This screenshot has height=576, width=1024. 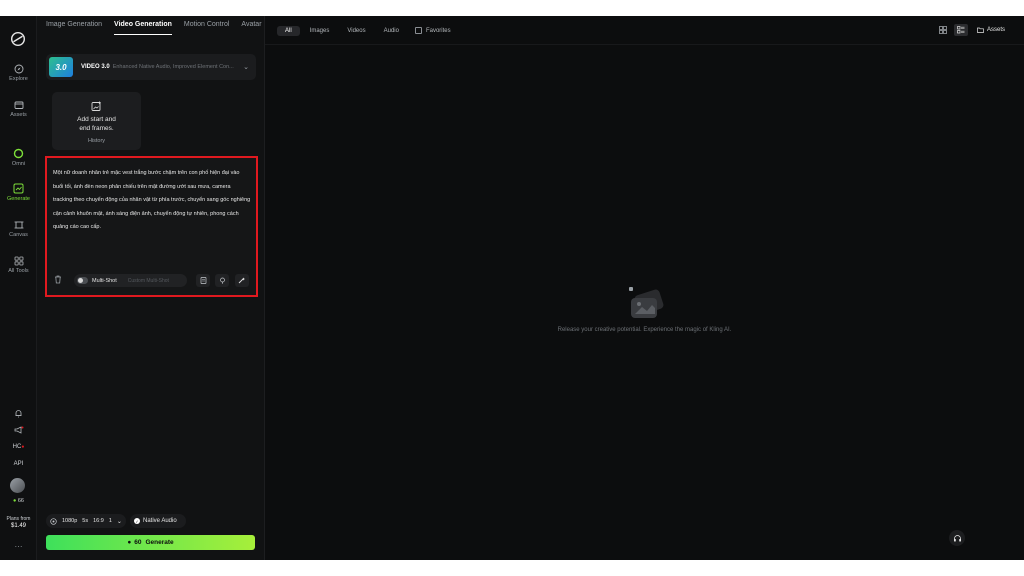 I want to click on ratio-value: 16:9, so click(x=98, y=521).